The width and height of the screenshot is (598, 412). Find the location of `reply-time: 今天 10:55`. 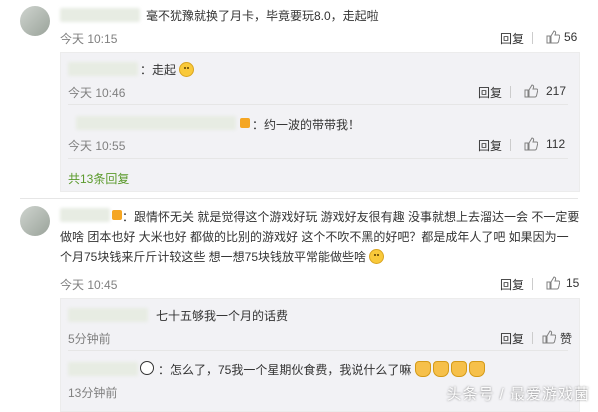

reply-time: 今天 10:55 is located at coordinates (97, 146).